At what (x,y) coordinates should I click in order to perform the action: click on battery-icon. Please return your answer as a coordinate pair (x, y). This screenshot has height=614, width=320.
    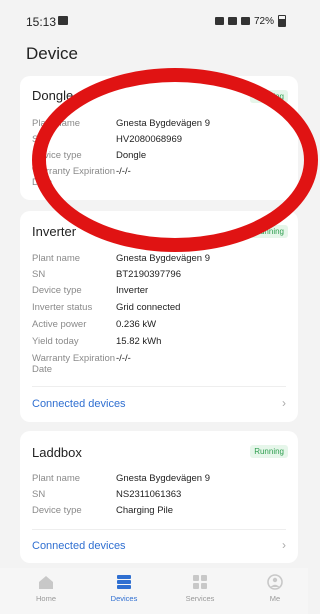
    Looking at the image, I should click on (282, 21).